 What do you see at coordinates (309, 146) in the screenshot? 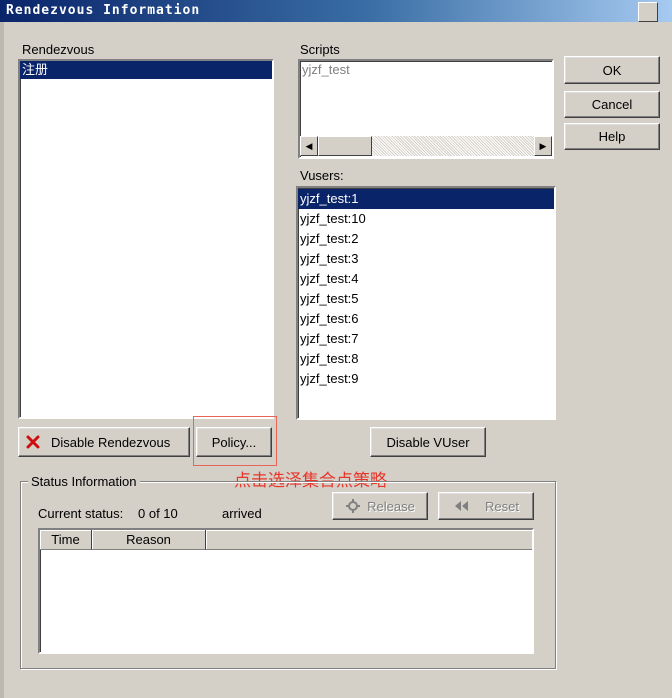
I see `scroll-left-button: ◀` at bounding box center [309, 146].